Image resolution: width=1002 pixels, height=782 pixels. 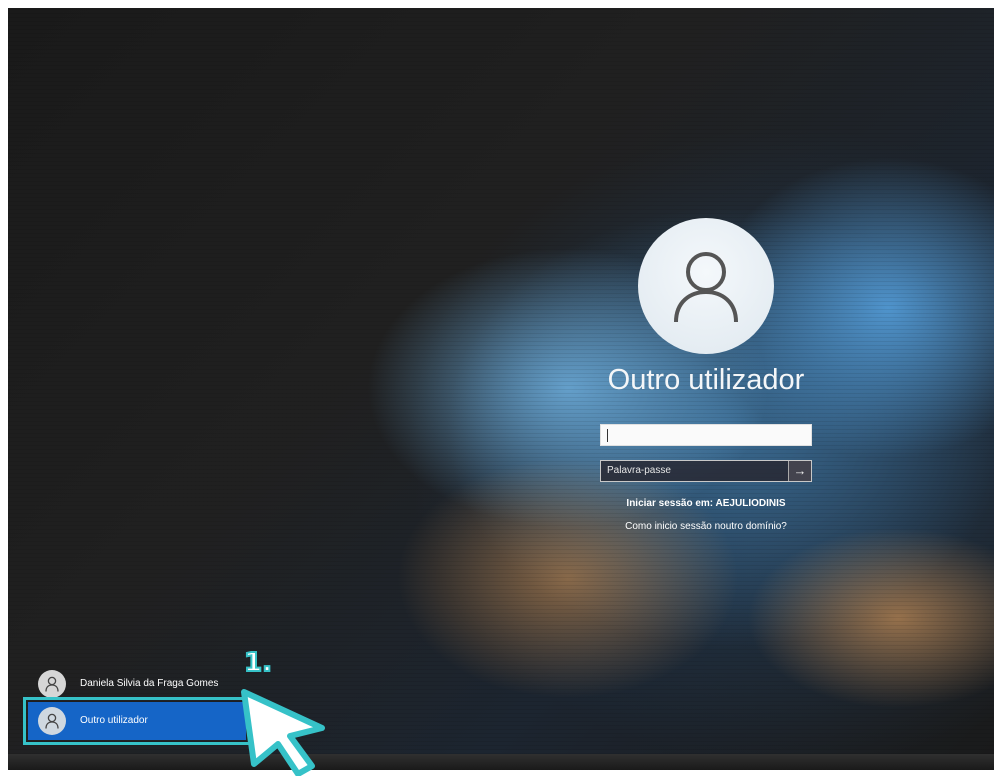 I want to click on user-list-item-selected: Outro utilizador, so click(x=137, y=721).